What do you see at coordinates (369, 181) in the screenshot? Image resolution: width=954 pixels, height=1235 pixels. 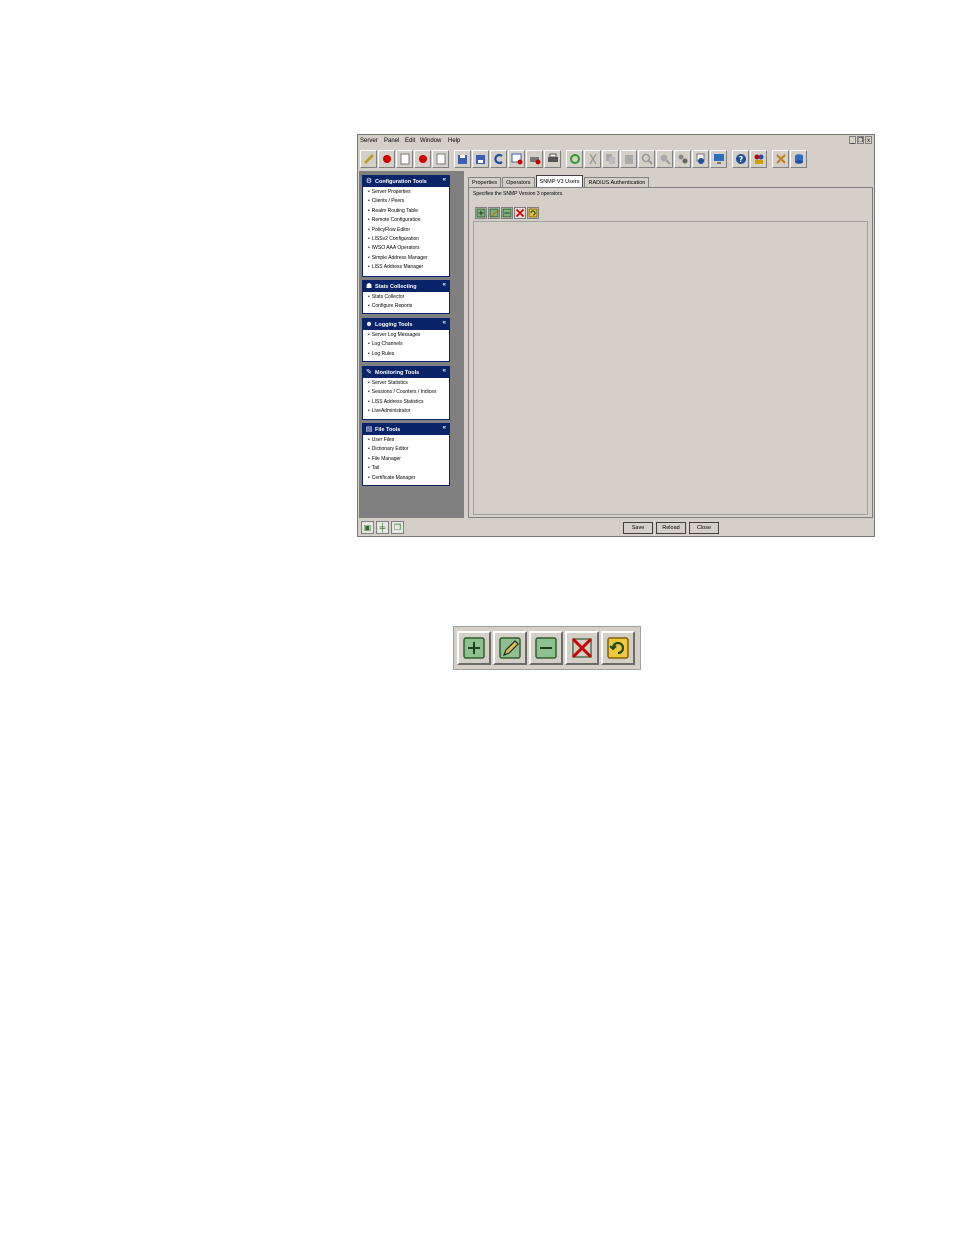 I see `config-tools-icon: ⚙` at bounding box center [369, 181].